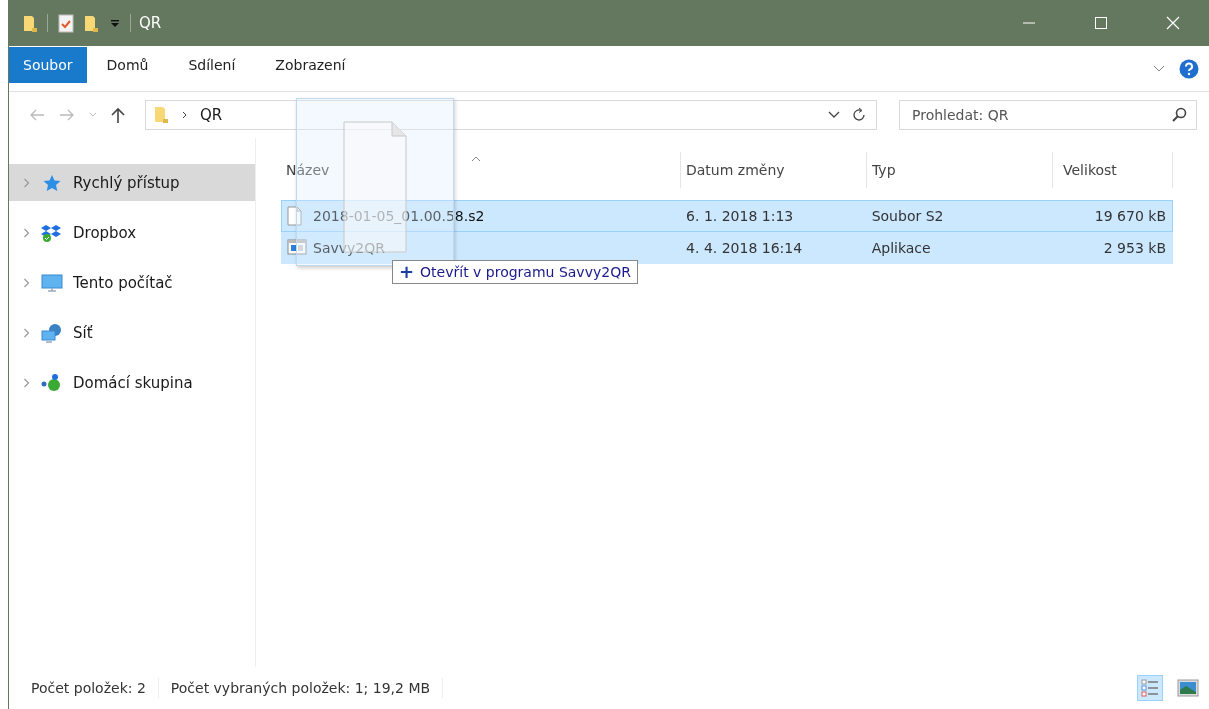 This screenshot has width=1209, height=709. I want to click on back-arrow-icon, so click(37, 115).